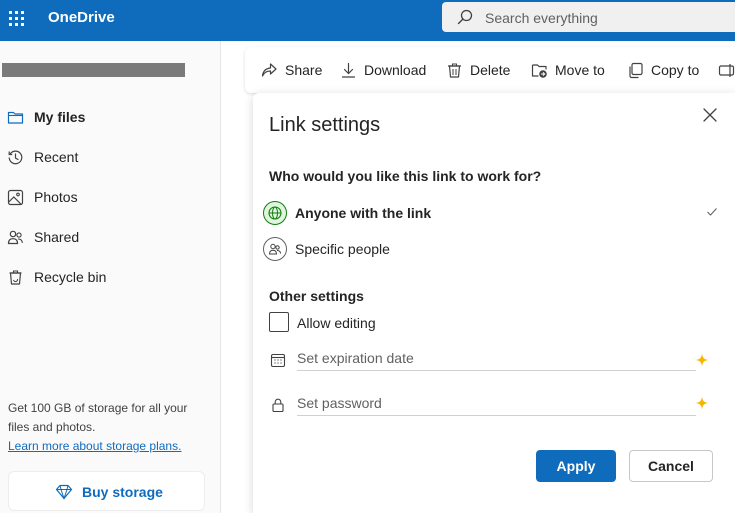  I want to click on dialog-title: Link settings, so click(325, 125).